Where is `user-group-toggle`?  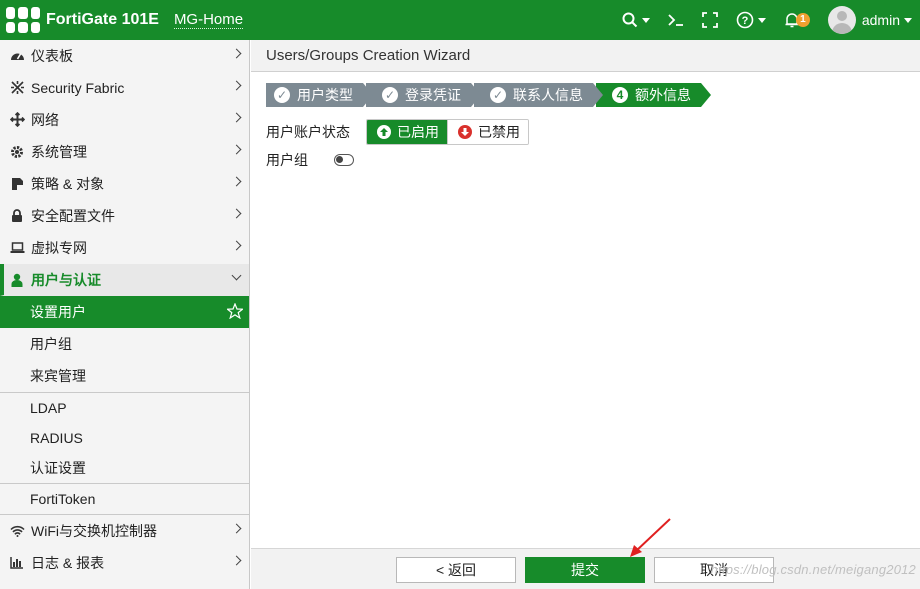 user-group-toggle is located at coordinates (344, 160).